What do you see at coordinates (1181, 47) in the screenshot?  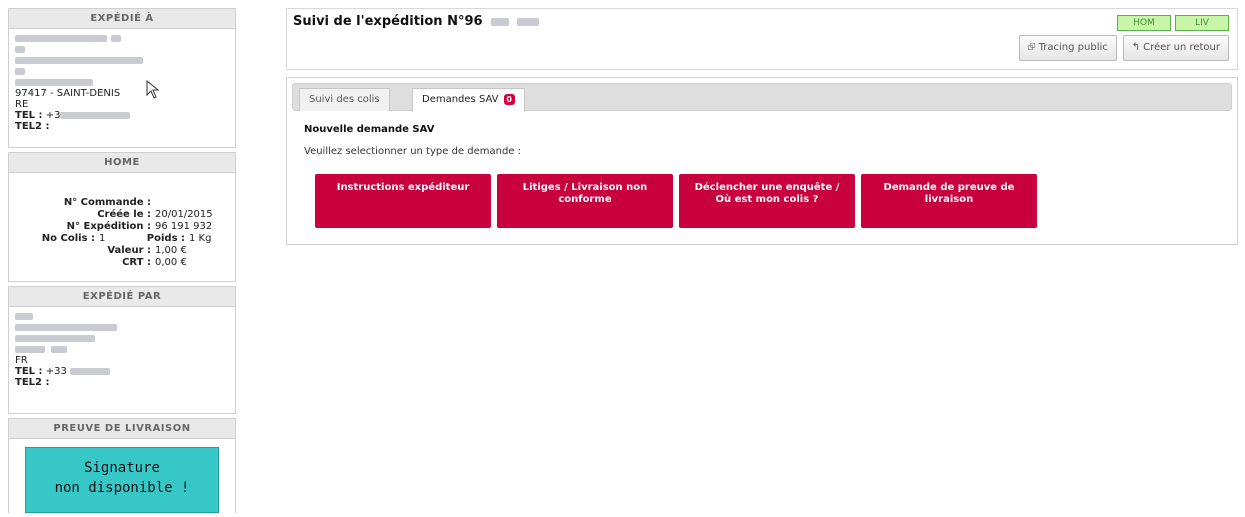 I see `create-return-label: Créer un retour` at bounding box center [1181, 47].